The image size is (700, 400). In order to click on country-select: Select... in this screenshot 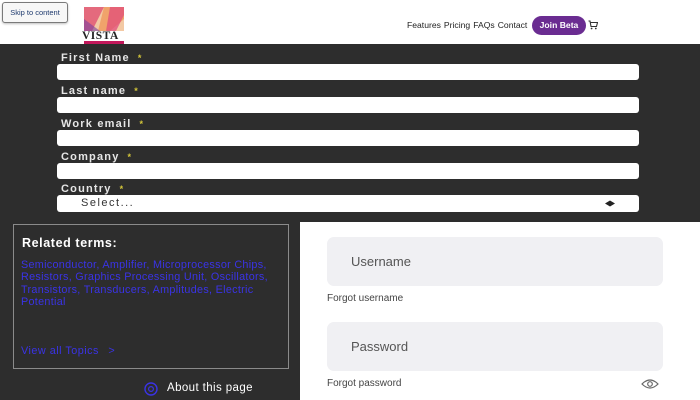, I will do `click(348, 203)`.